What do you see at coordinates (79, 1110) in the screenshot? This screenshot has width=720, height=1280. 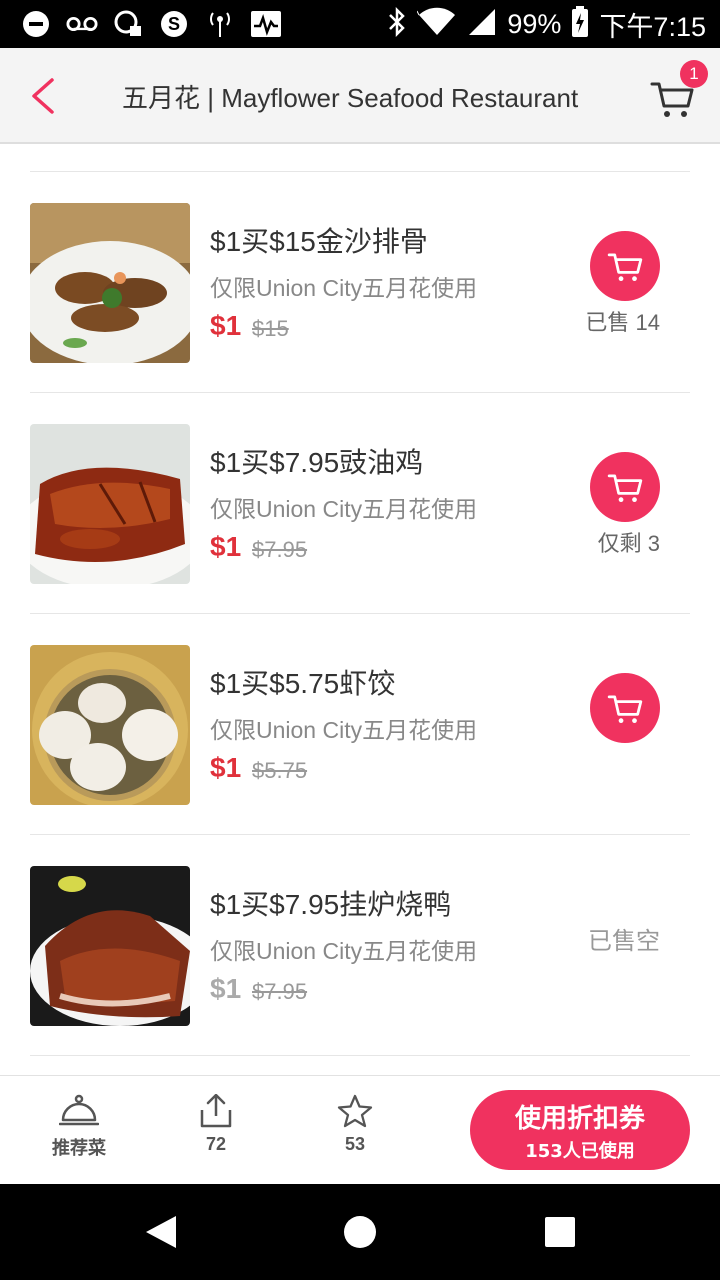 I see `cloche-icon` at bounding box center [79, 1110].